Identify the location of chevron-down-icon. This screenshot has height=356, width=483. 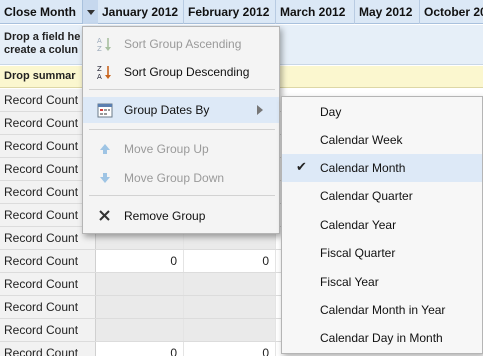
(91, 12).